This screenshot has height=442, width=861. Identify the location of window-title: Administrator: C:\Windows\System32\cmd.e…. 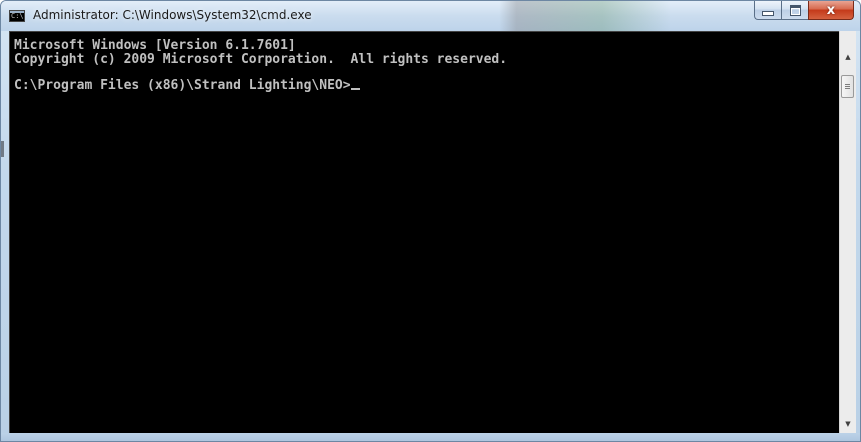
(172, 15).